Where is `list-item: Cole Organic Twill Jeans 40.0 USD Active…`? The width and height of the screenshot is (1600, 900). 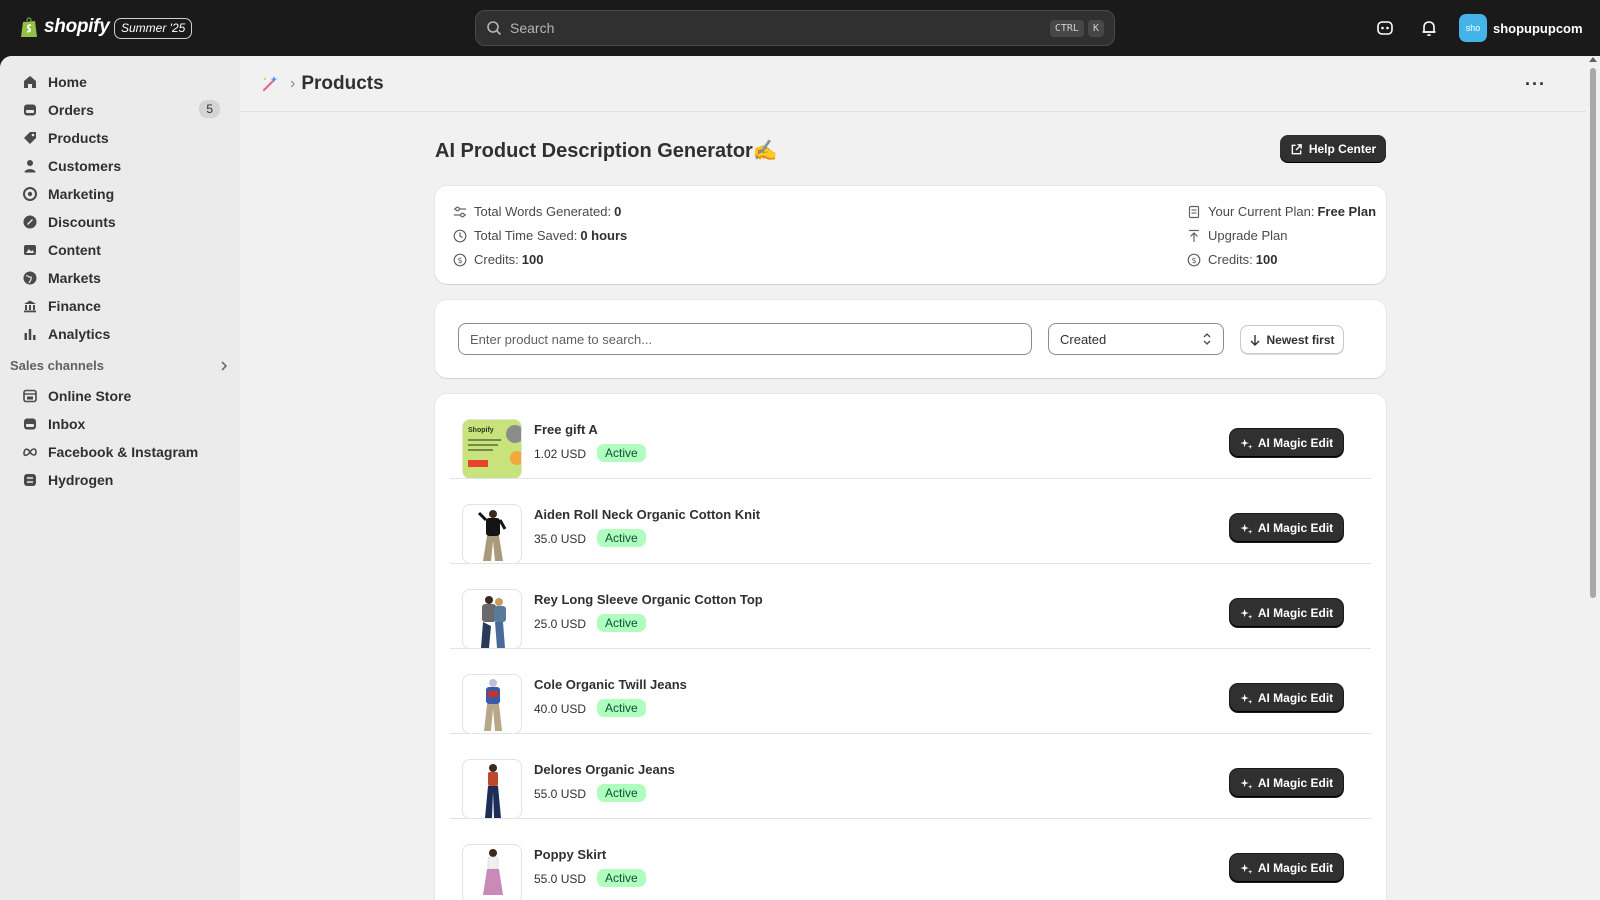 list-item: Cole Organic Twill Jeans 40.0 USD Active… is located at coordinates (910, 691).